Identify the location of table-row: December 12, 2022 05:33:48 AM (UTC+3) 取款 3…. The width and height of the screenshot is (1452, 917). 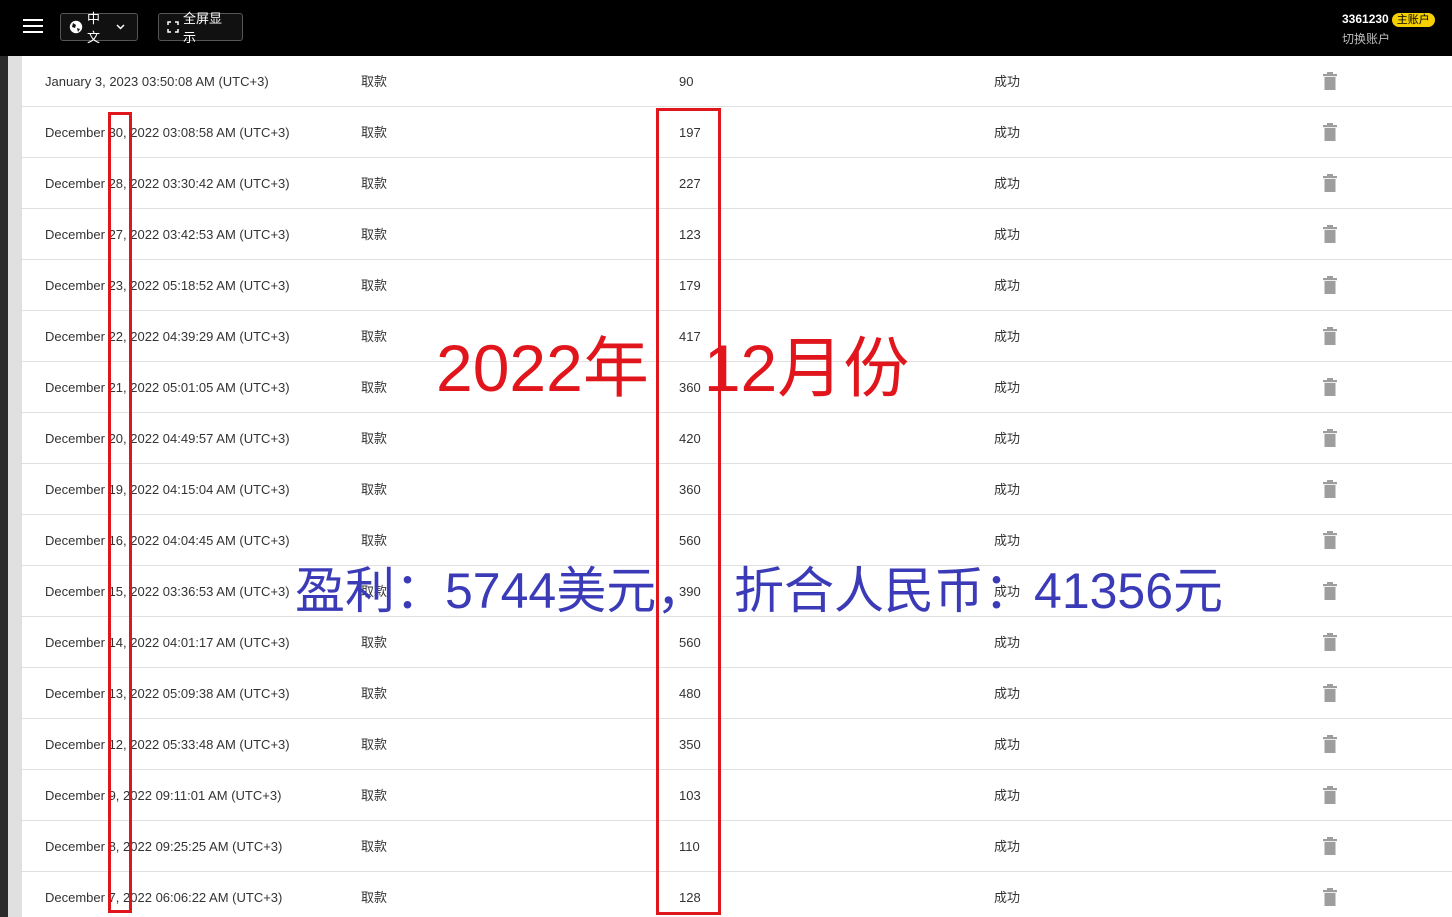
(737, 744).